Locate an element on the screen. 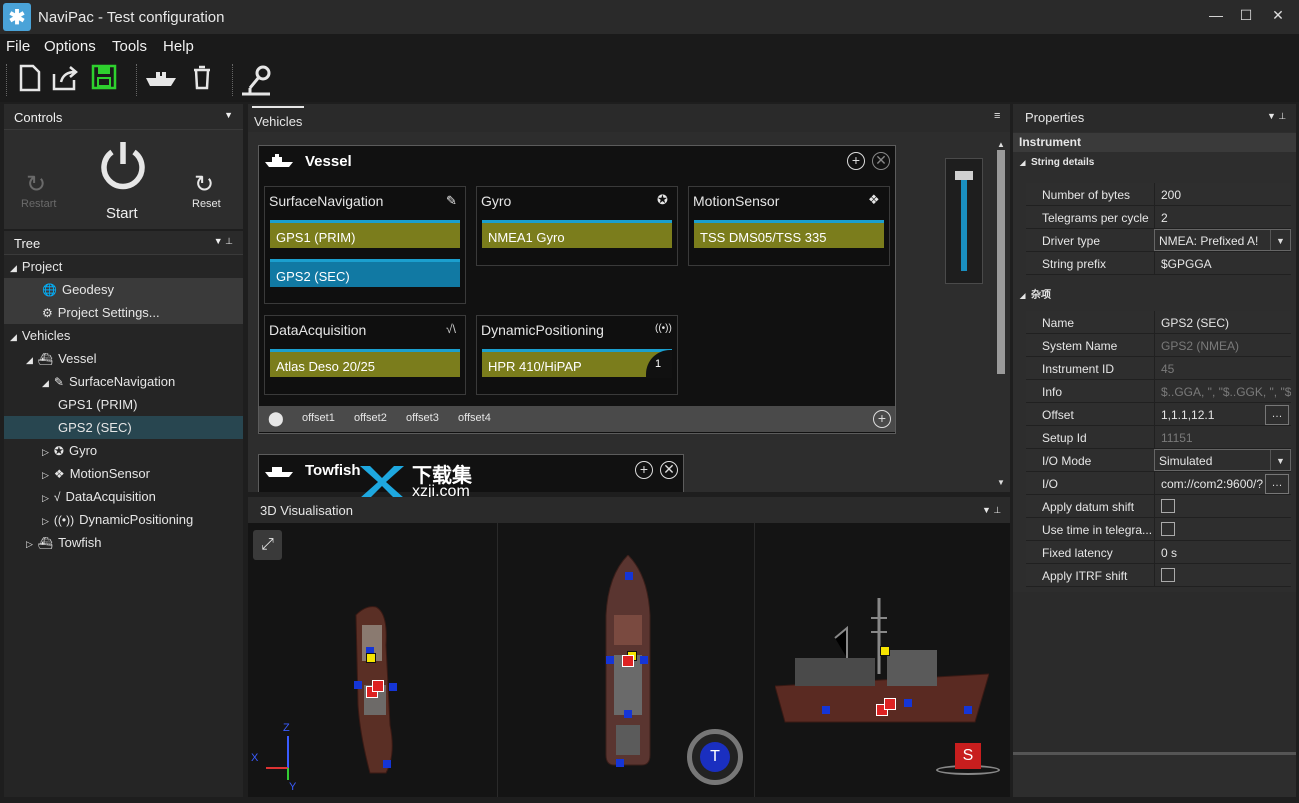 The image size is (1299, 803). instrument-gps1: GPS1 (PRIM) is located at coordinates (365, 234).